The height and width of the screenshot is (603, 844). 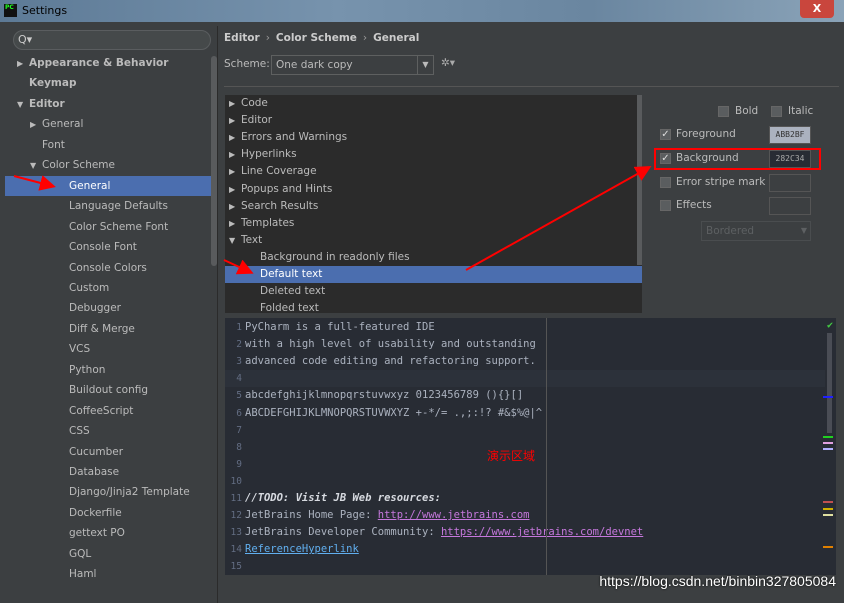 What do you see at coordinates (717, 581) in the screenshot?
I see `watermark: https://blog.csdn.net/binbin327805084` at bounding box center [717, 581].